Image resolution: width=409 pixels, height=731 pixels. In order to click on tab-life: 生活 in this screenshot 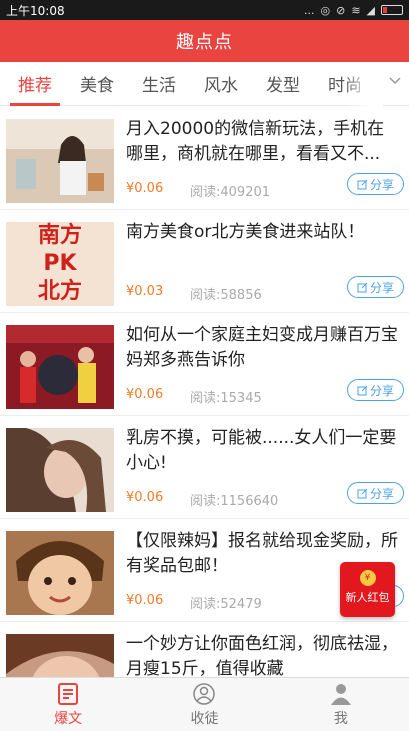, I will do `click(159, 84)`.